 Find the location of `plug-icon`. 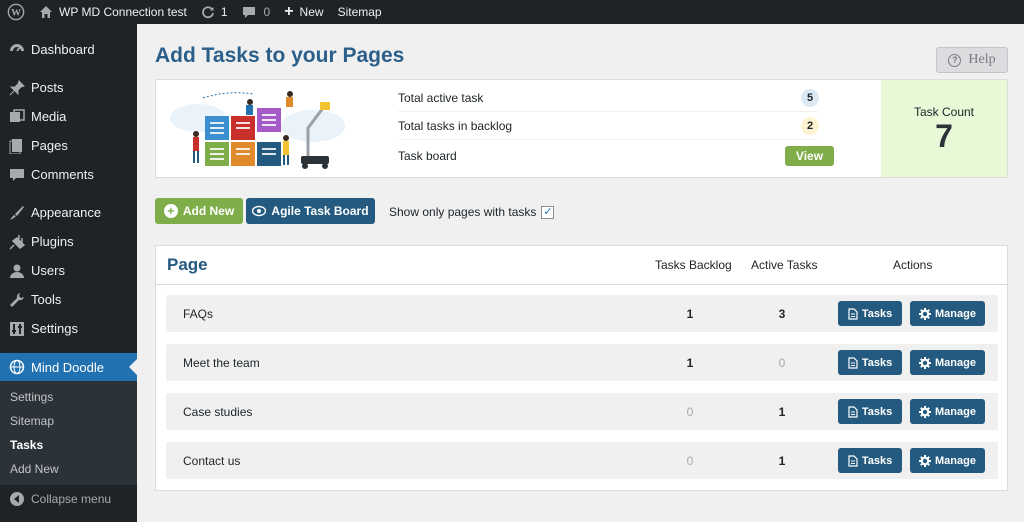

plug-icon is located at coordinates (17, 242).